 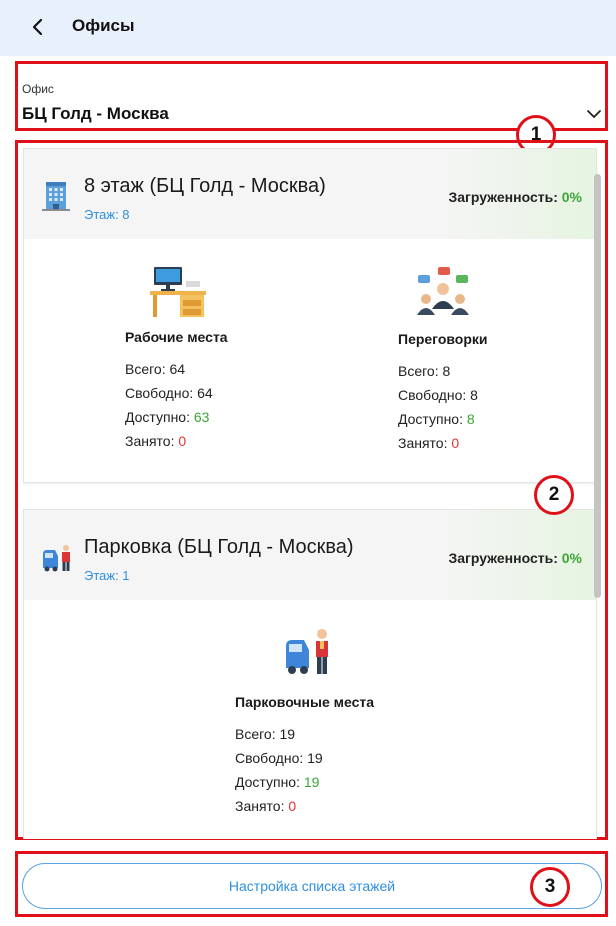 I want to click on block-title-meeting-rooms: Переговорки, so click(x=443, y=339).